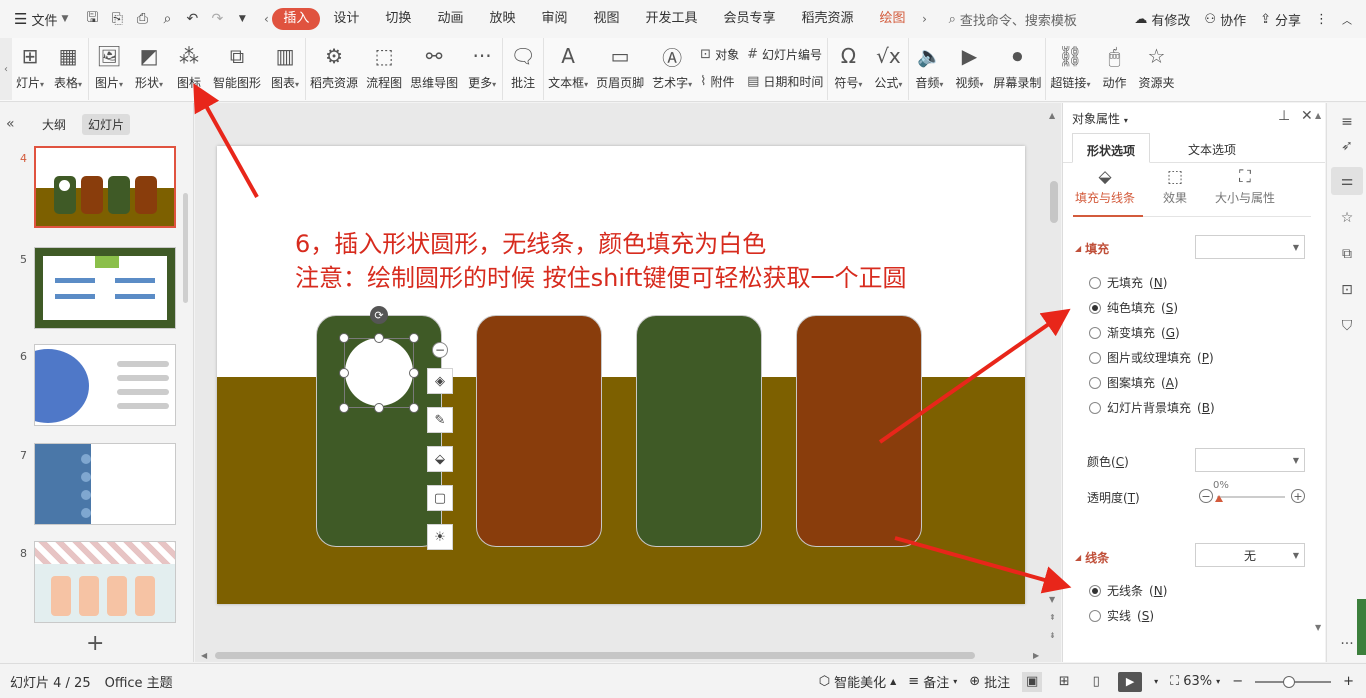 Image resolution: width=1366 pixels, height=698 pixels. I want to click on tab-text-options: 文本选项, so click(1212, 148).